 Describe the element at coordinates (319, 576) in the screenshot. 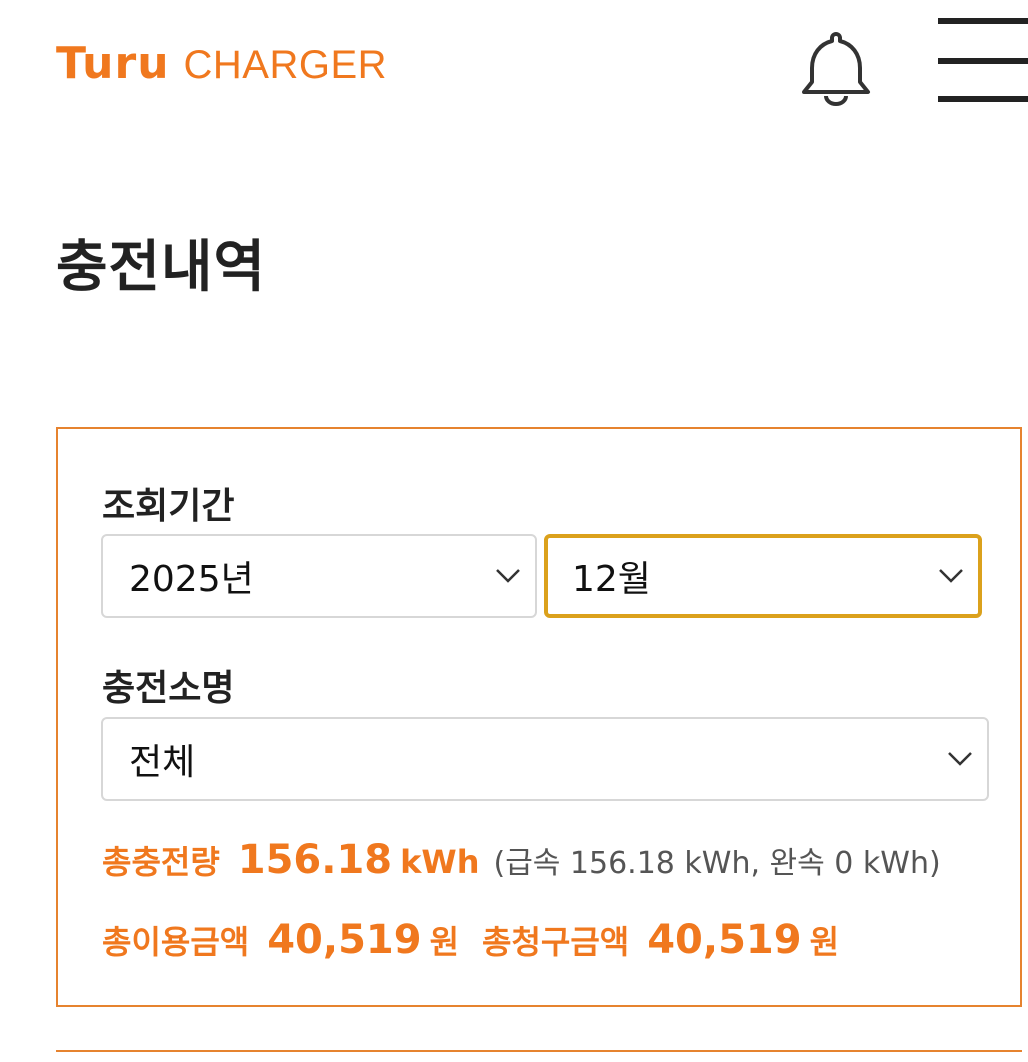

I see `year-select: 2025년` at that location.